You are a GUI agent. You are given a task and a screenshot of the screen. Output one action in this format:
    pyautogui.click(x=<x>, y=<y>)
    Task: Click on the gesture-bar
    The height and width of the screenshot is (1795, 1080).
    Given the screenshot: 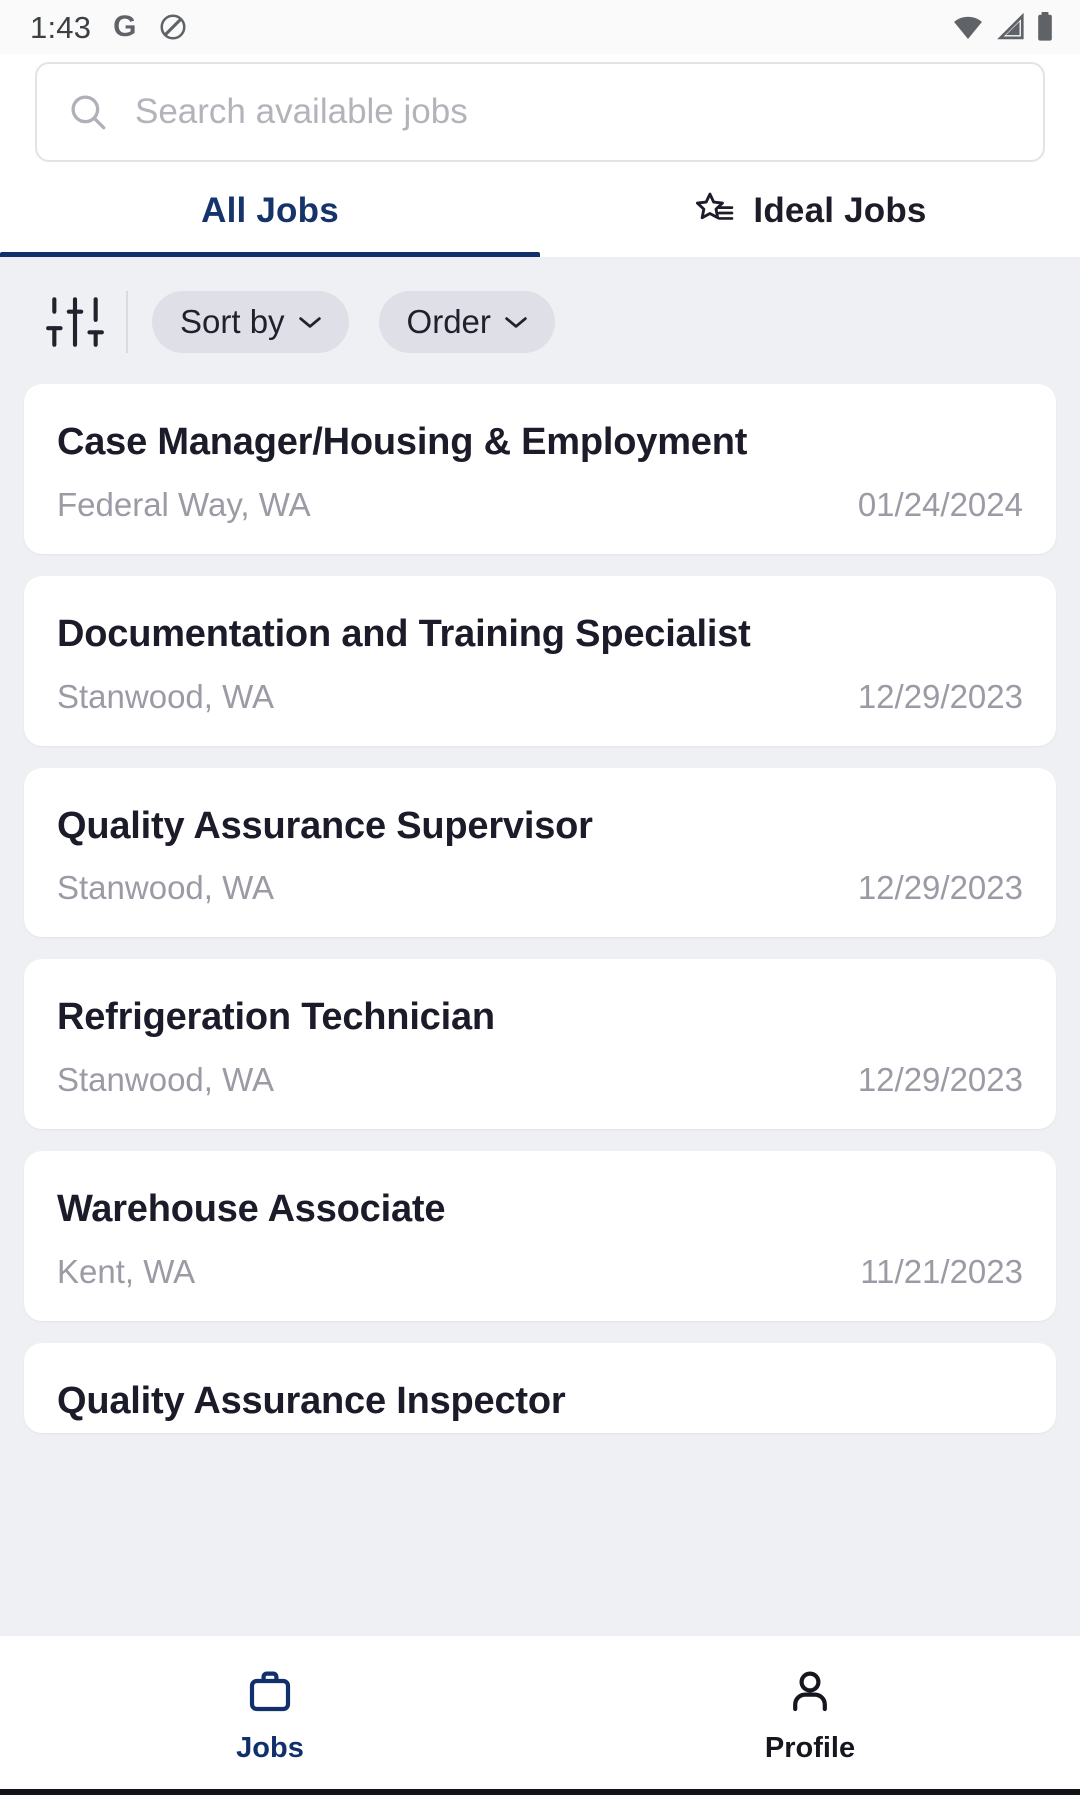 What is the action you would take?
    pyautogui.click(x=540, y=1792)
    